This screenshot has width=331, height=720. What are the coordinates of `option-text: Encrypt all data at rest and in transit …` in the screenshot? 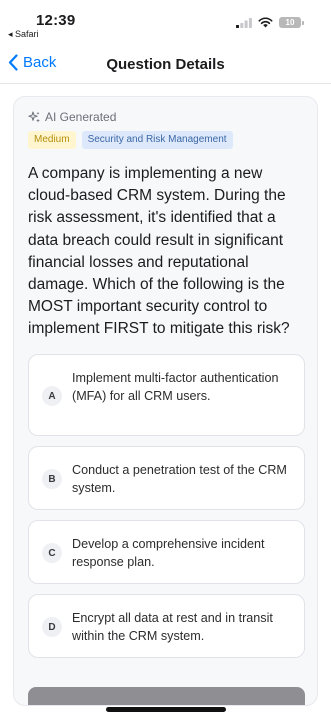 It's located at (172, 627).